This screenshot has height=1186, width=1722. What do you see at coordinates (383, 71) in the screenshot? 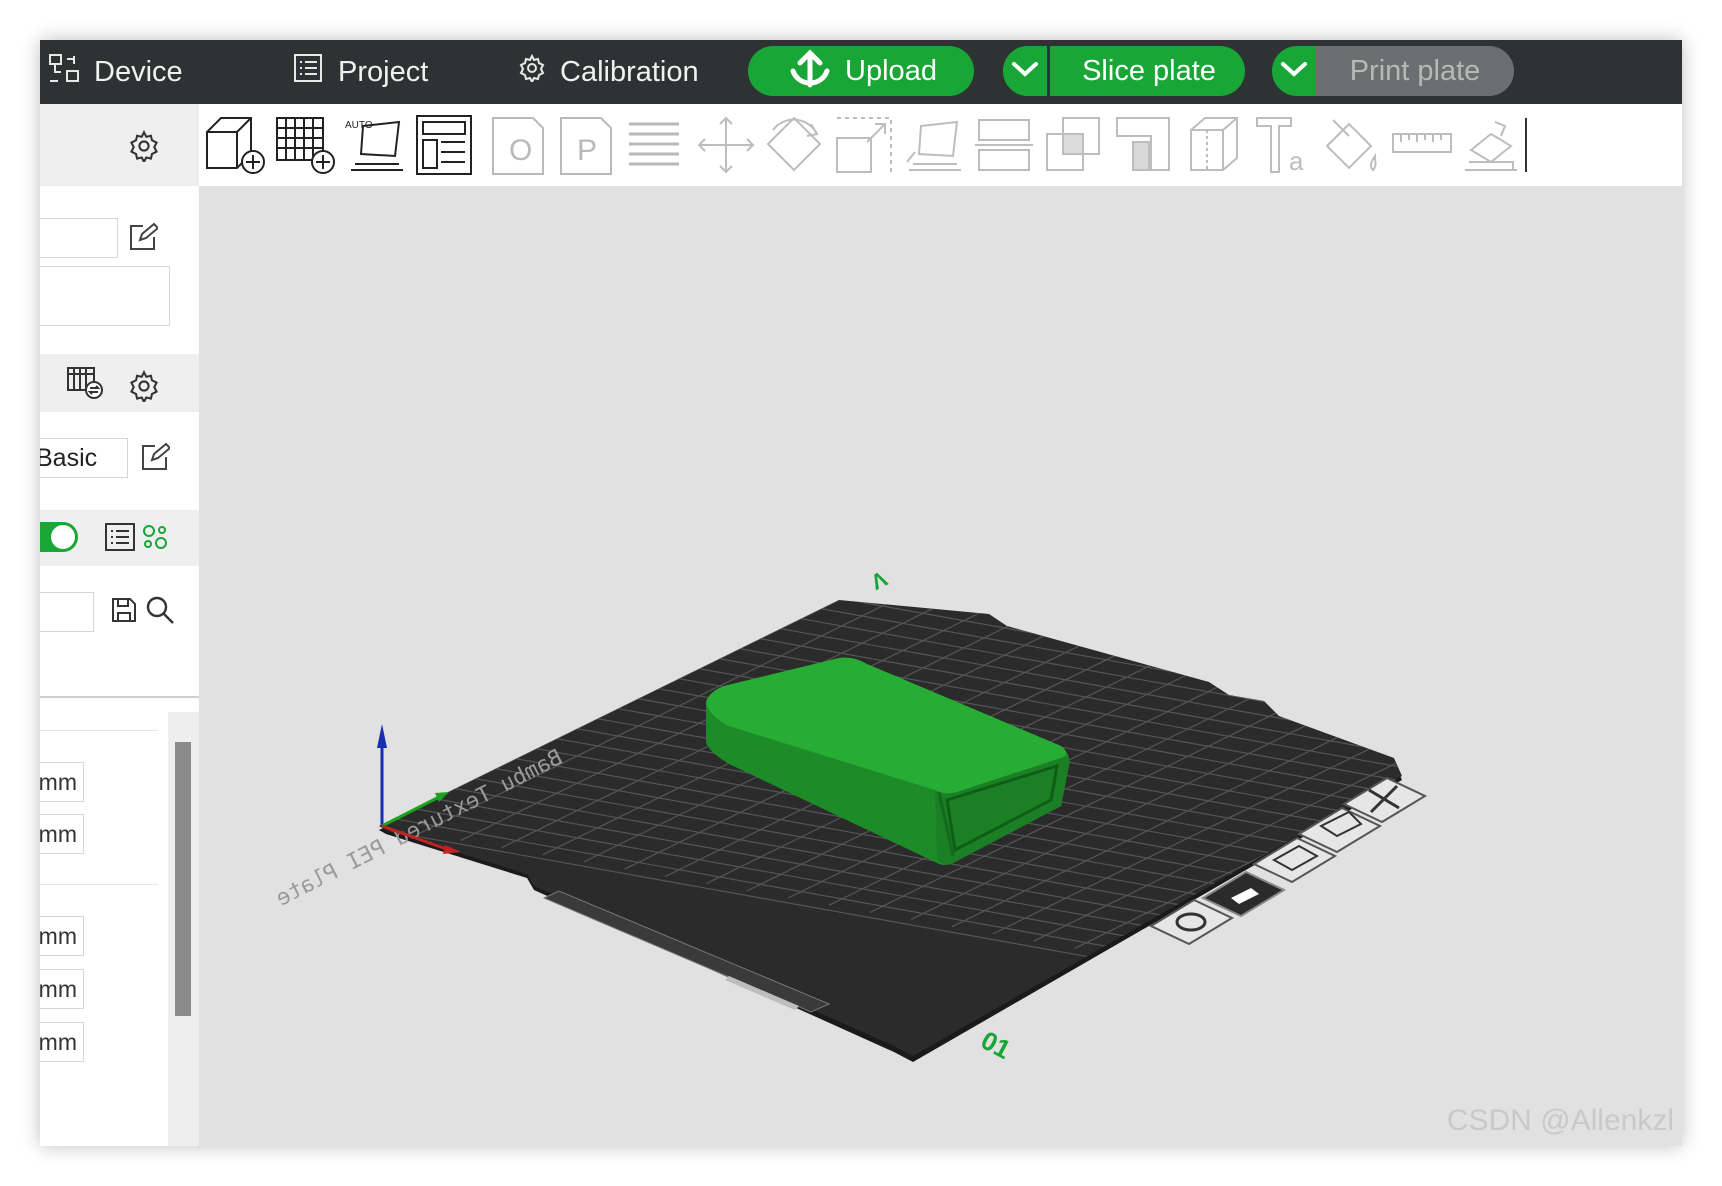
I see `project-label: Project` at bounding box center [383, 71].